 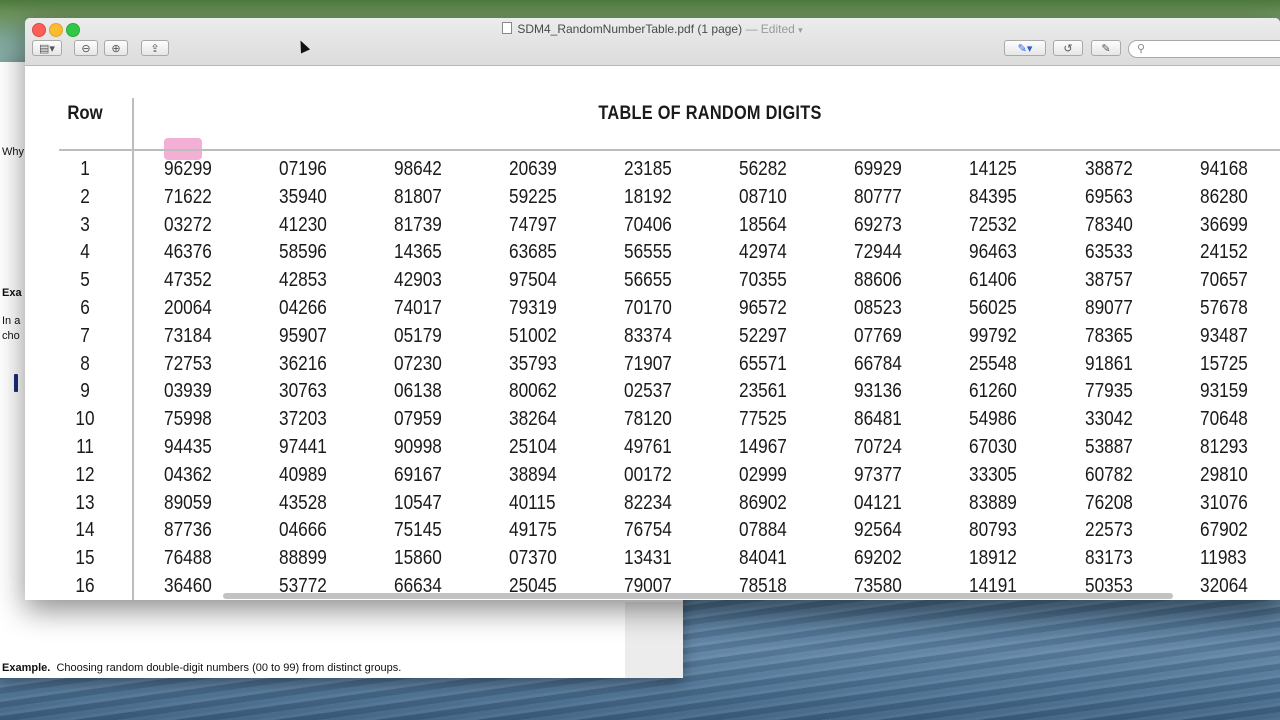 What do you see at coordinates (418, 308) in the screenshot?
I see `digit-group-cell: 74017` at bounding box center [418, 308].